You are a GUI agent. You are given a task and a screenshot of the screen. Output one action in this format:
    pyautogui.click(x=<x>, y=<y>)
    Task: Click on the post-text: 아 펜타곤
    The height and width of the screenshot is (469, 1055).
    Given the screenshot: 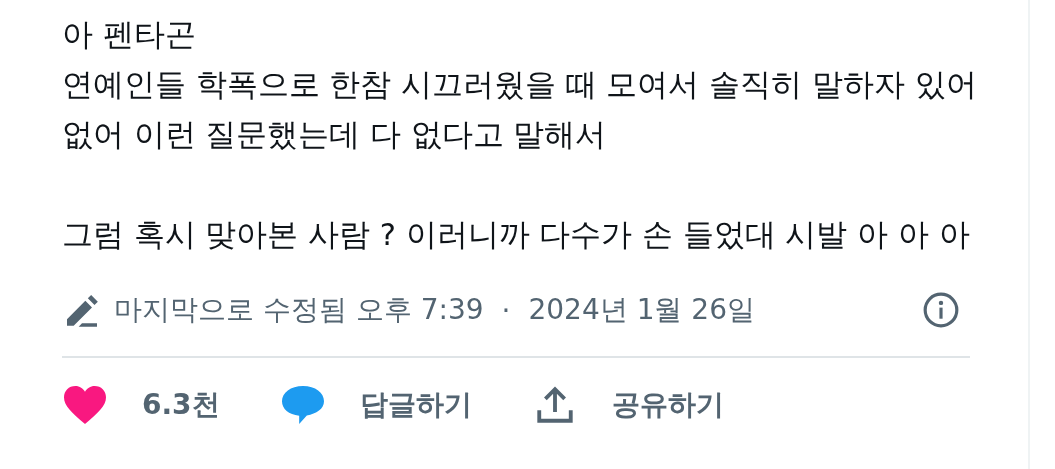 What is the action you would take?
    pyautogui.click(x=129, y=35)
    